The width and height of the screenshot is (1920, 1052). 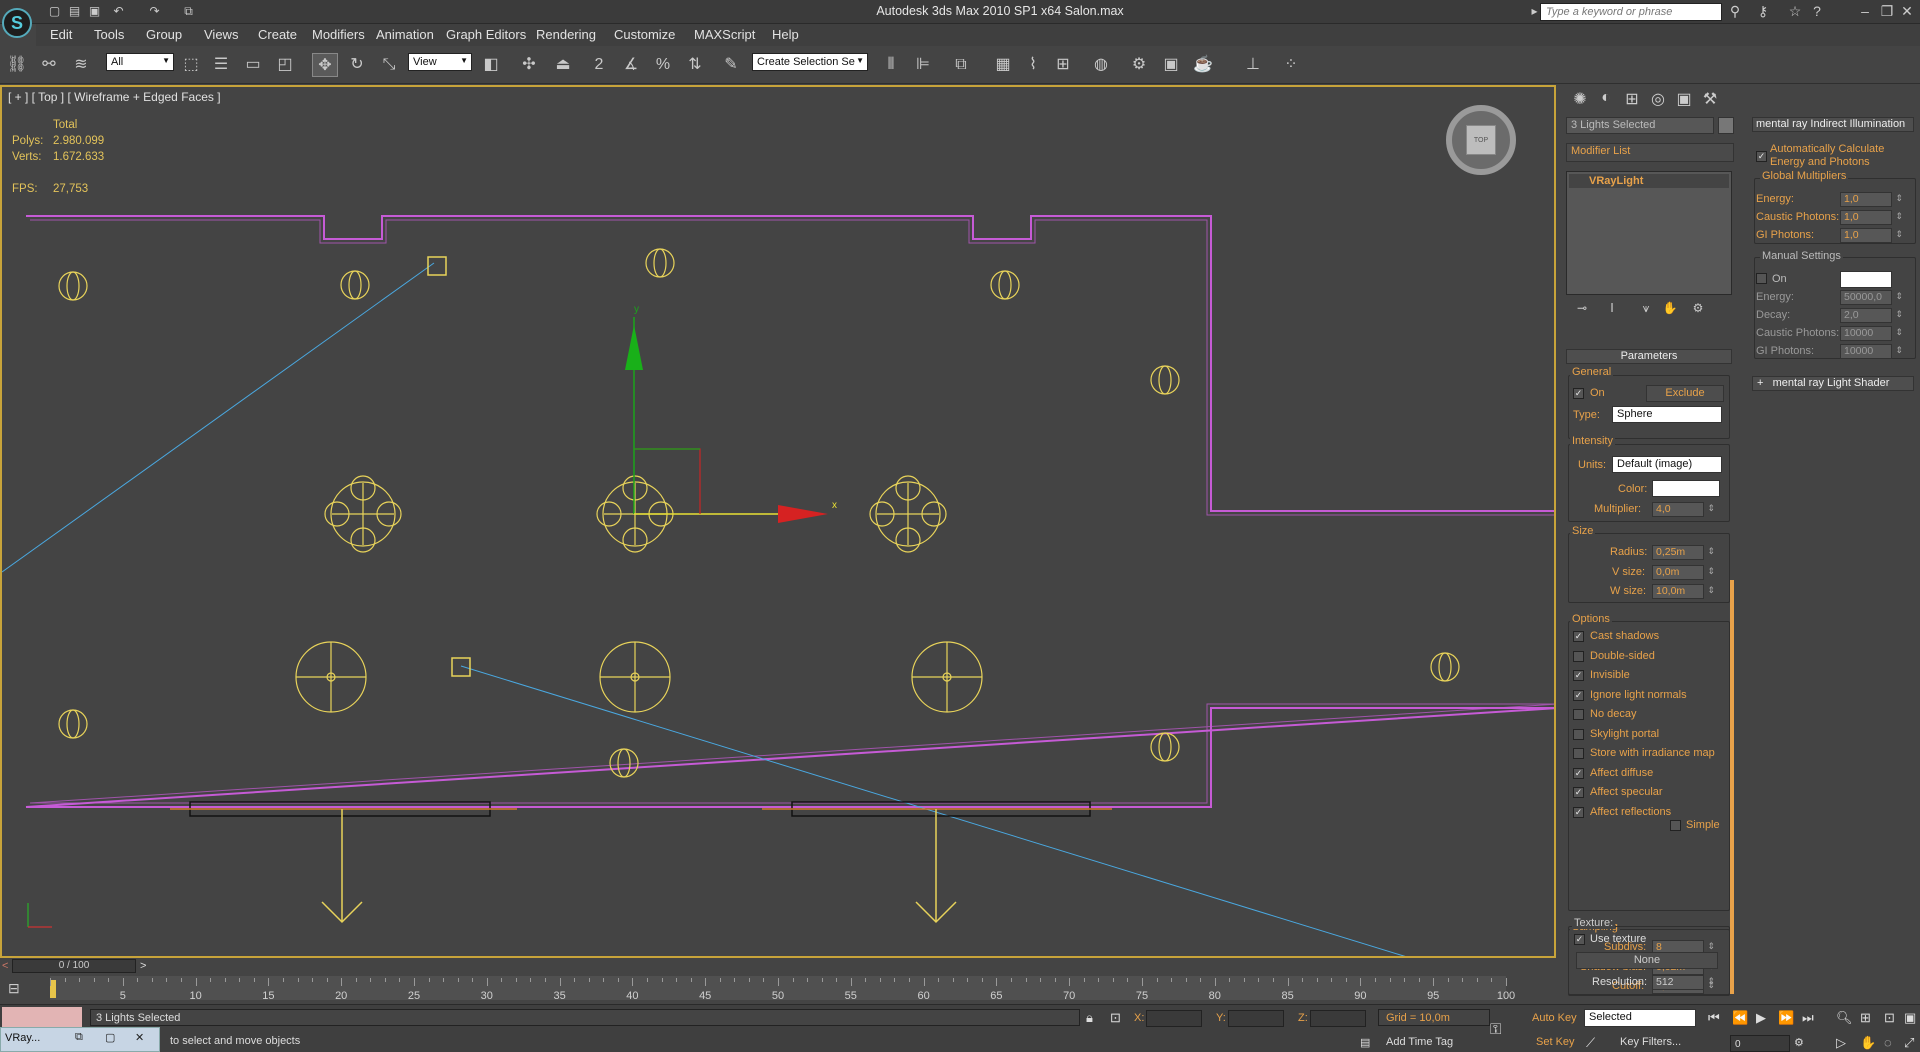 I want to click on menu-animation: Animation, so click(x=405, y=34).